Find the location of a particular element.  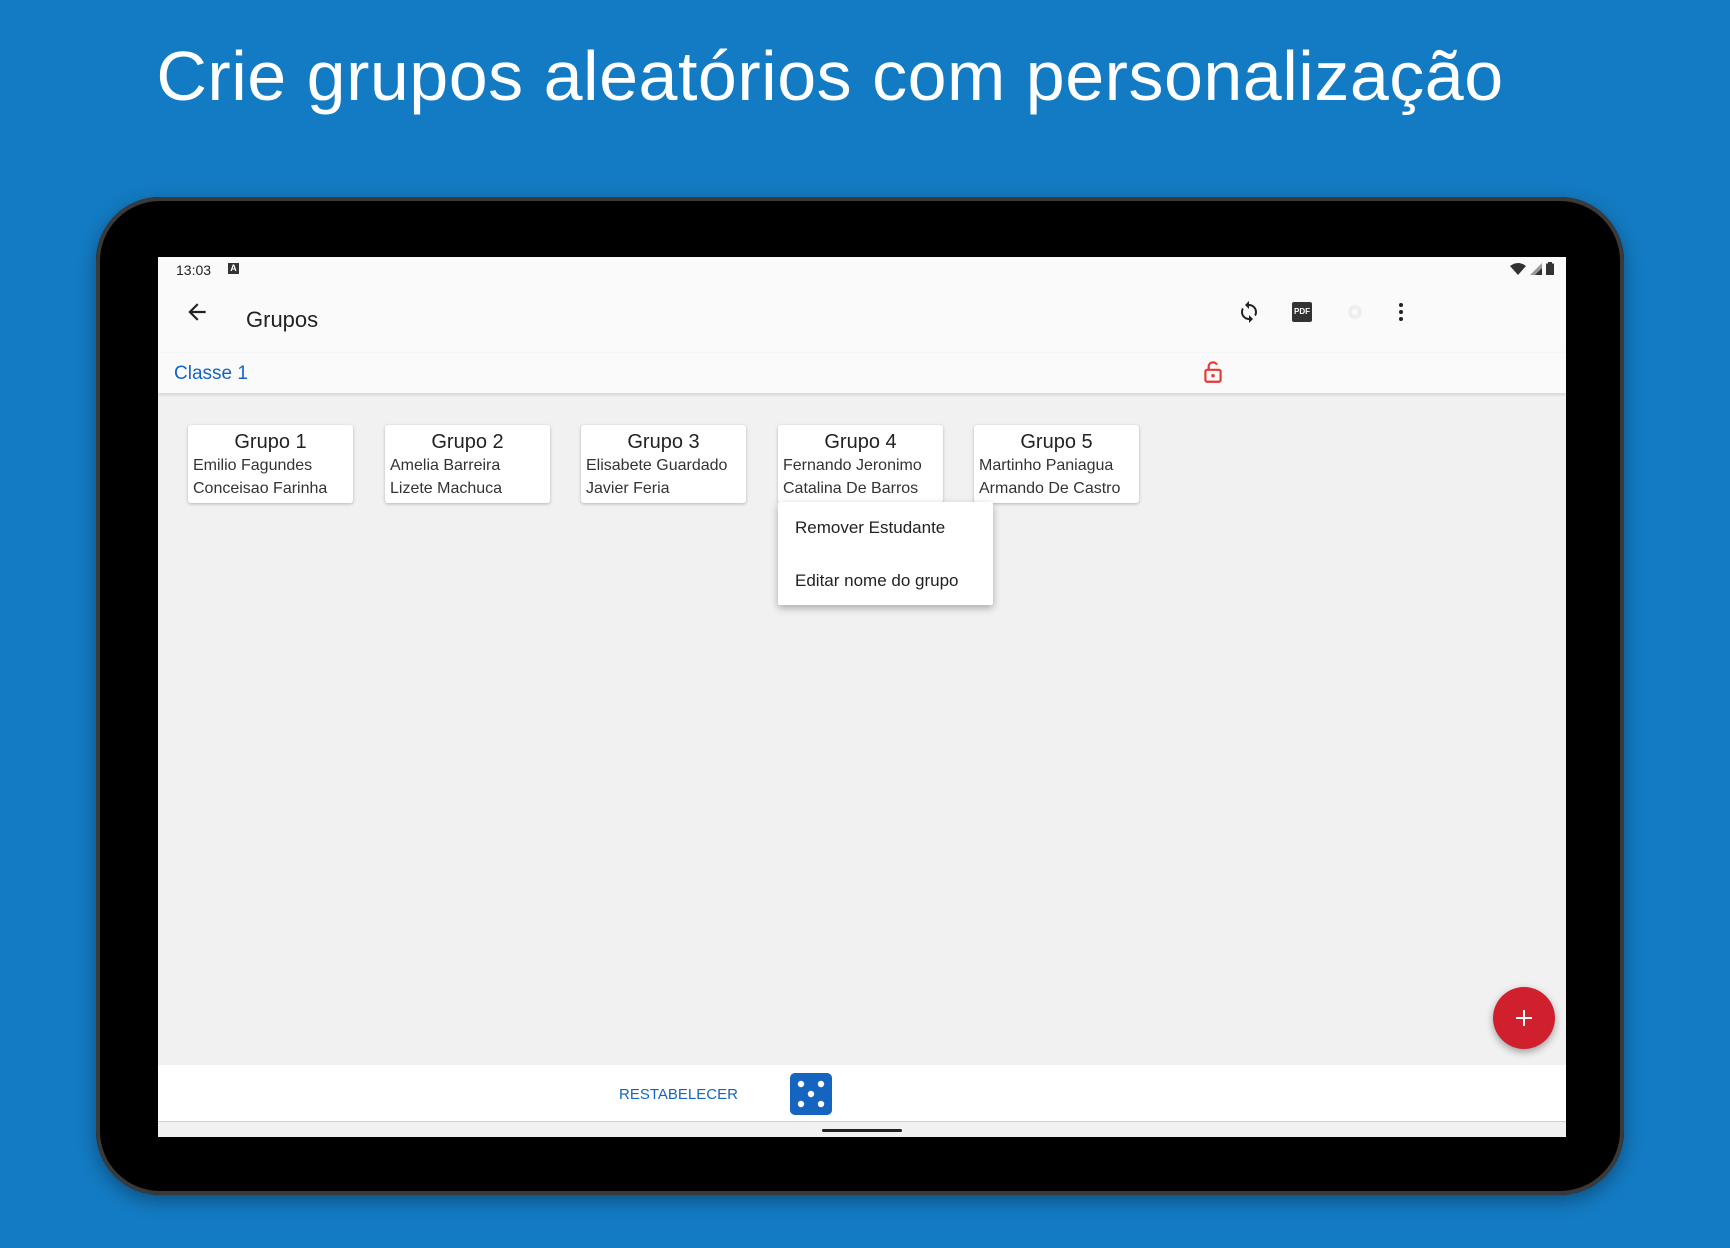

group-card: Grupo 3 Elisabete Guardado Javier Feria is located at coordinates (663, 464).